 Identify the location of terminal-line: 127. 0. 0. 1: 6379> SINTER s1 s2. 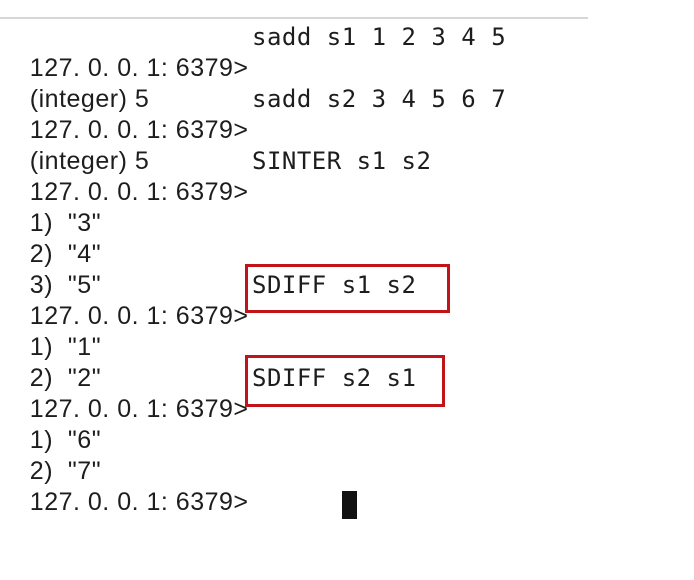
(332, 176).